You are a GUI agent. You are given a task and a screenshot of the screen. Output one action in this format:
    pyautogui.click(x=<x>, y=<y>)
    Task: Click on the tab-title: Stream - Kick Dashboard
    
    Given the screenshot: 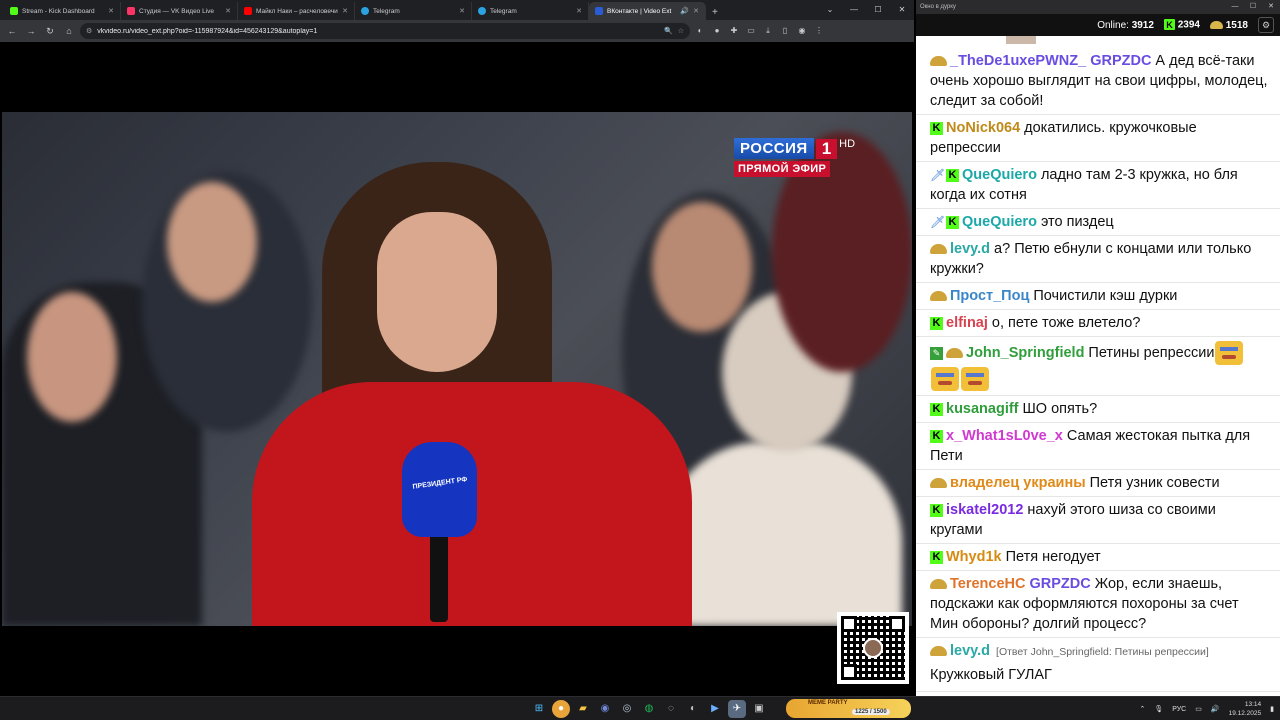 What is the action you would take?
    pyautogui.click(x=58, y=11)
    